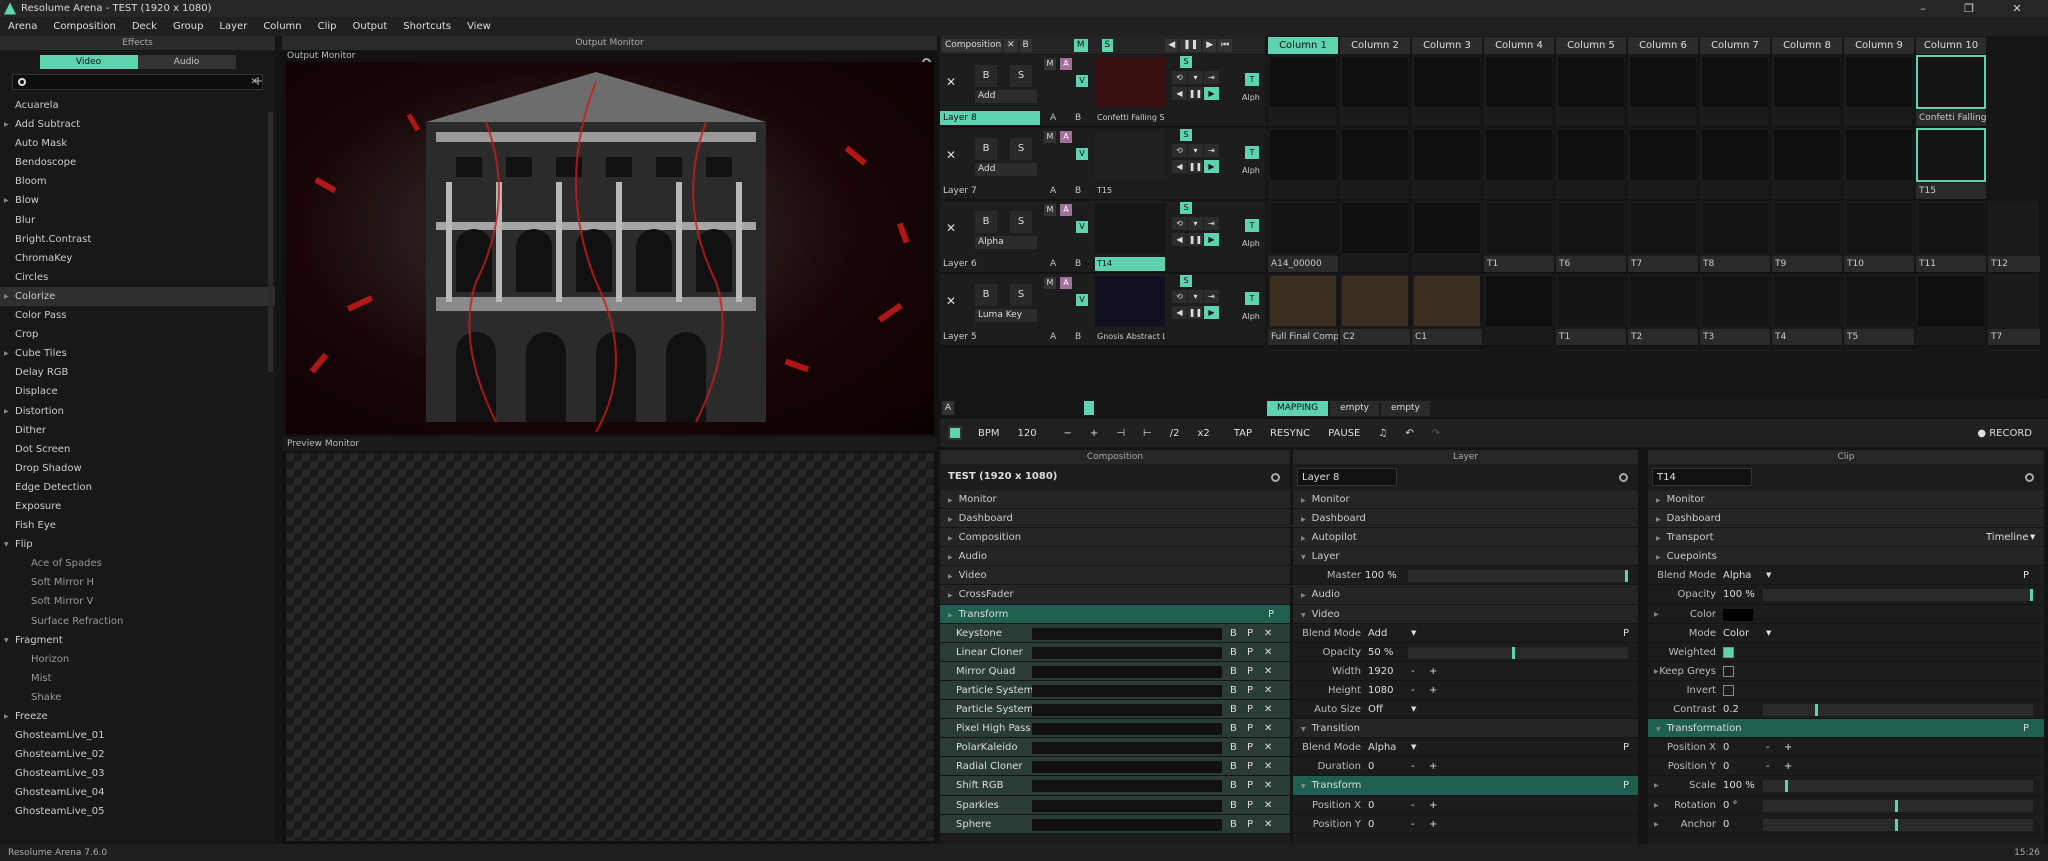 The width and height of the screenshot is (2048, 861). I want to click on position-x-value: 0, so click(1371, 805).